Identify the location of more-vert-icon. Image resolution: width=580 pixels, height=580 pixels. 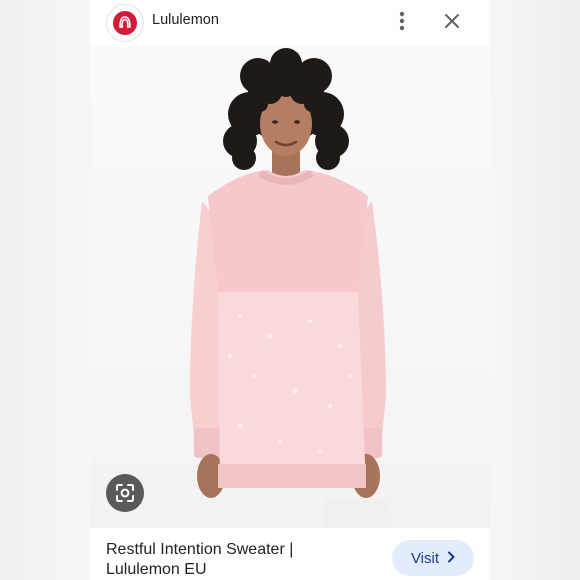
(402, 21).